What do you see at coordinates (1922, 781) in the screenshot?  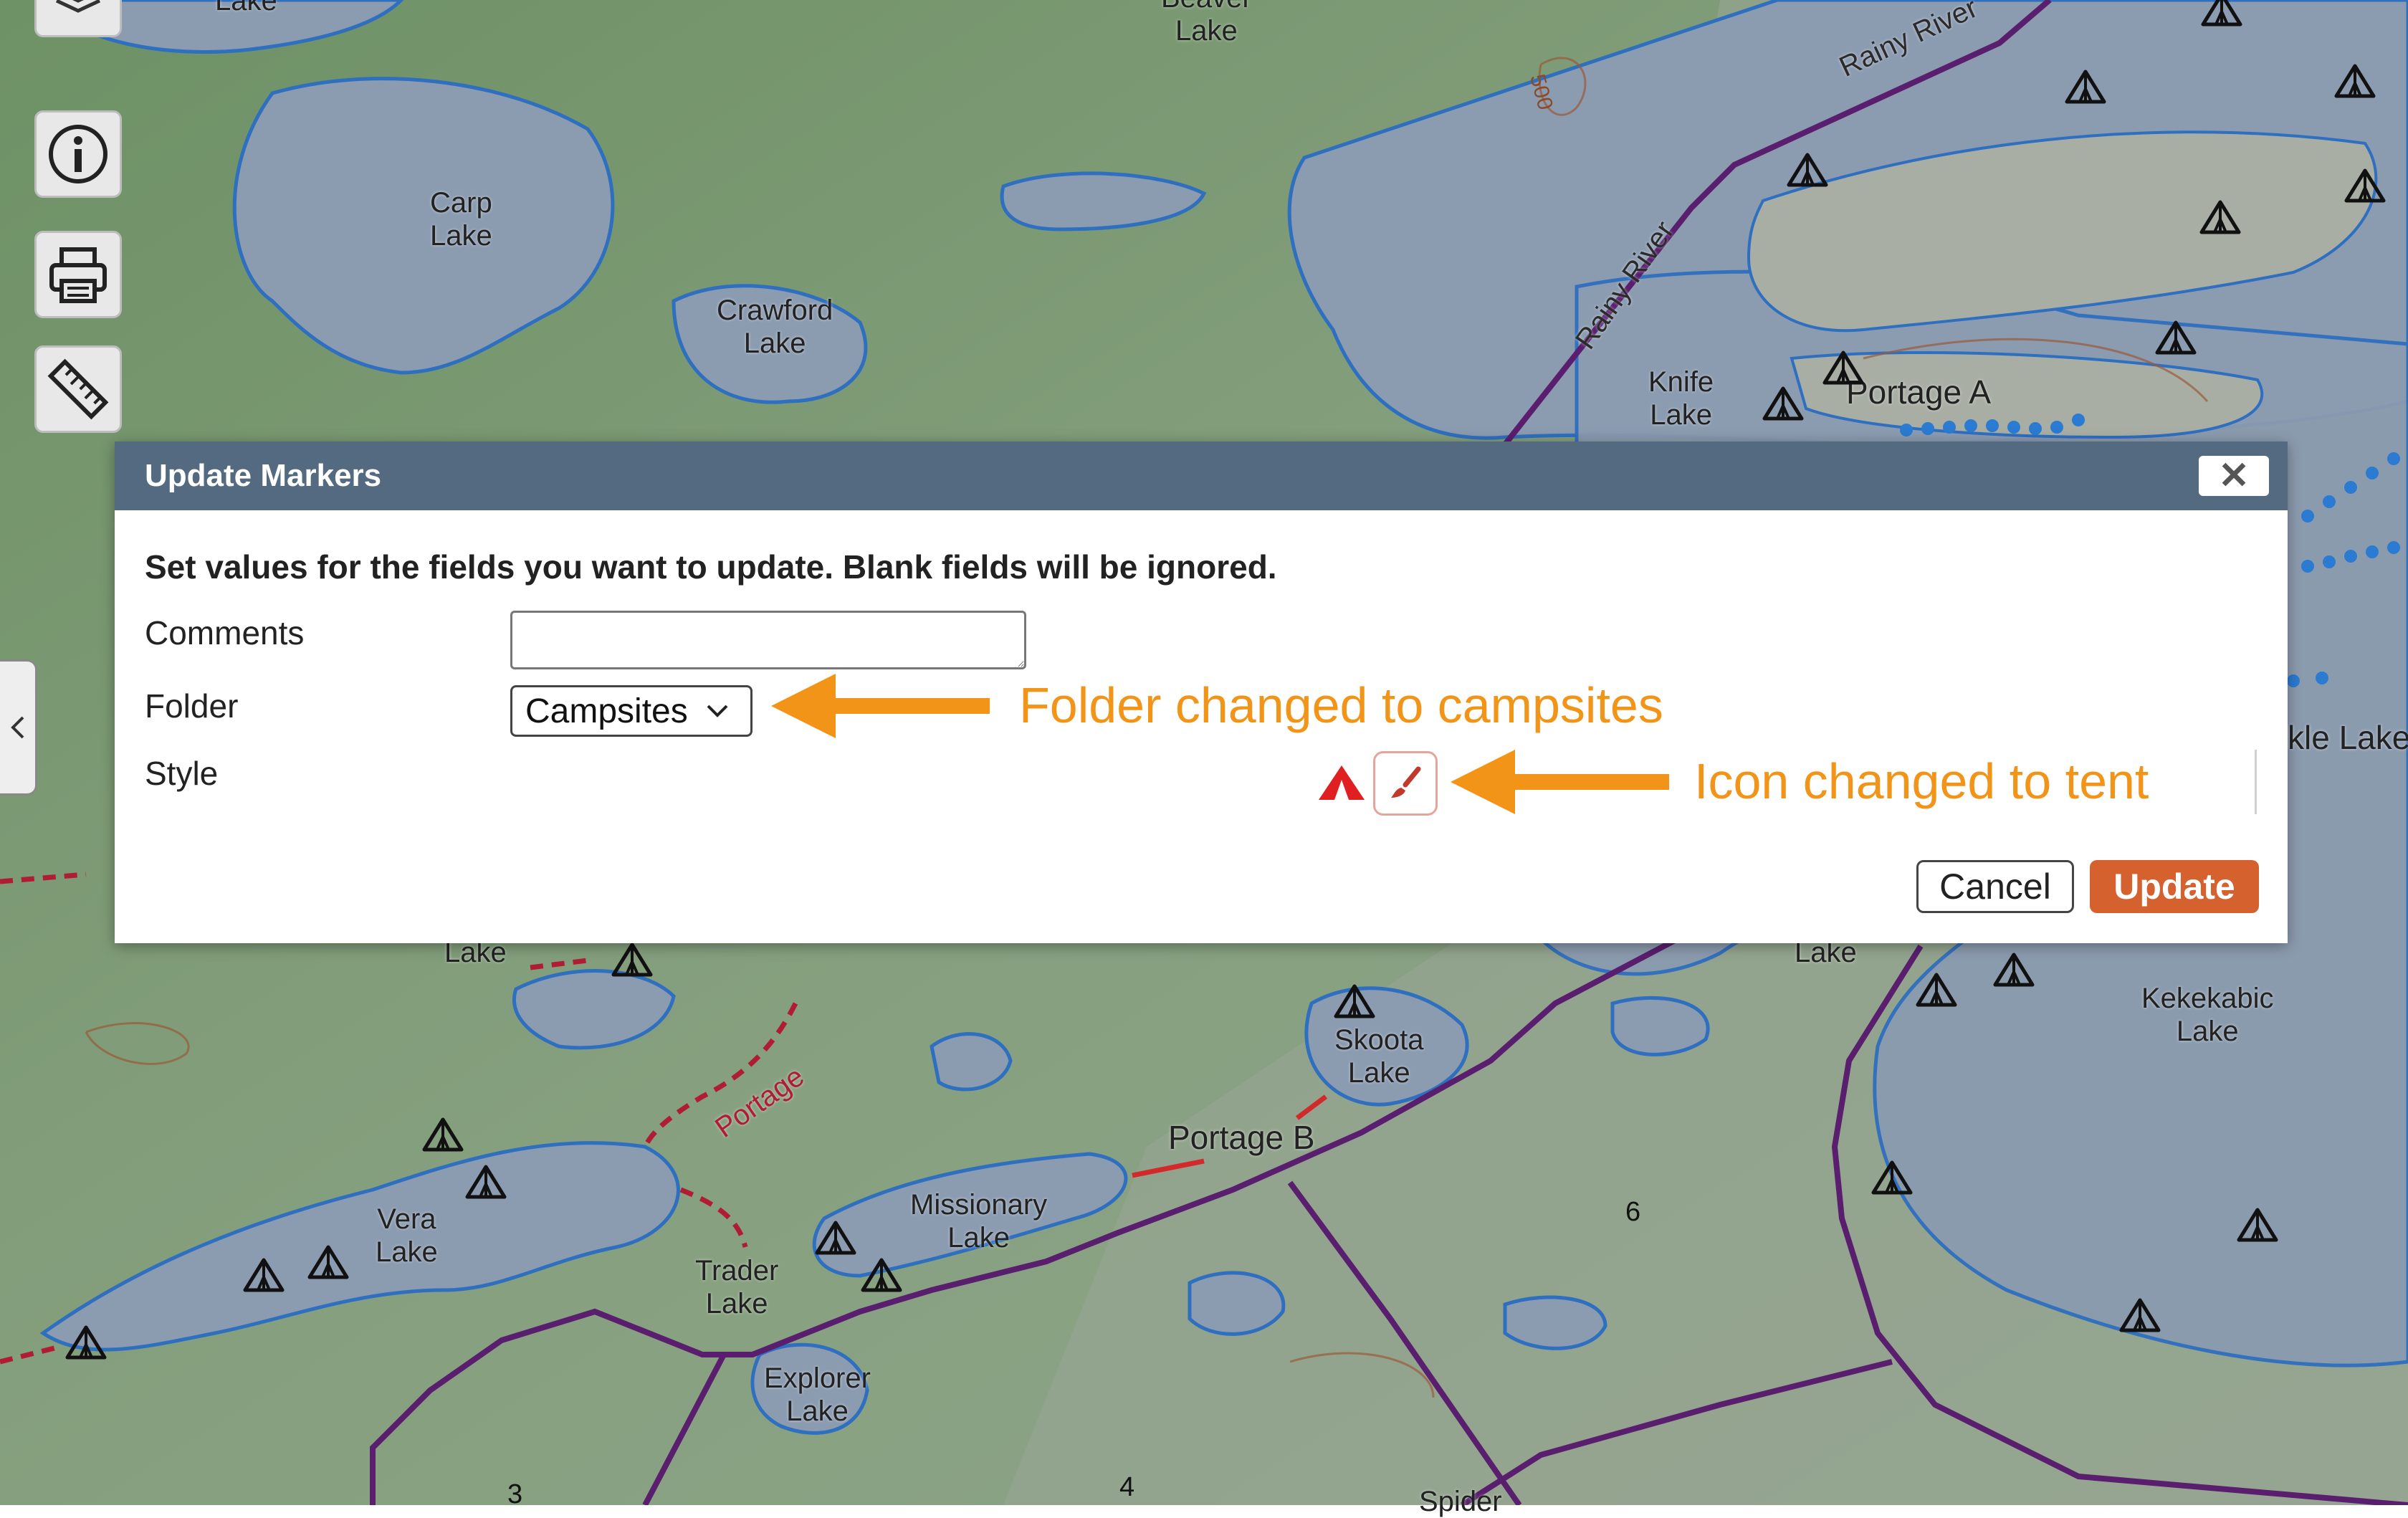 I see `icon-annotation: Icon changed to tent` at bounding box center [1922, 781].